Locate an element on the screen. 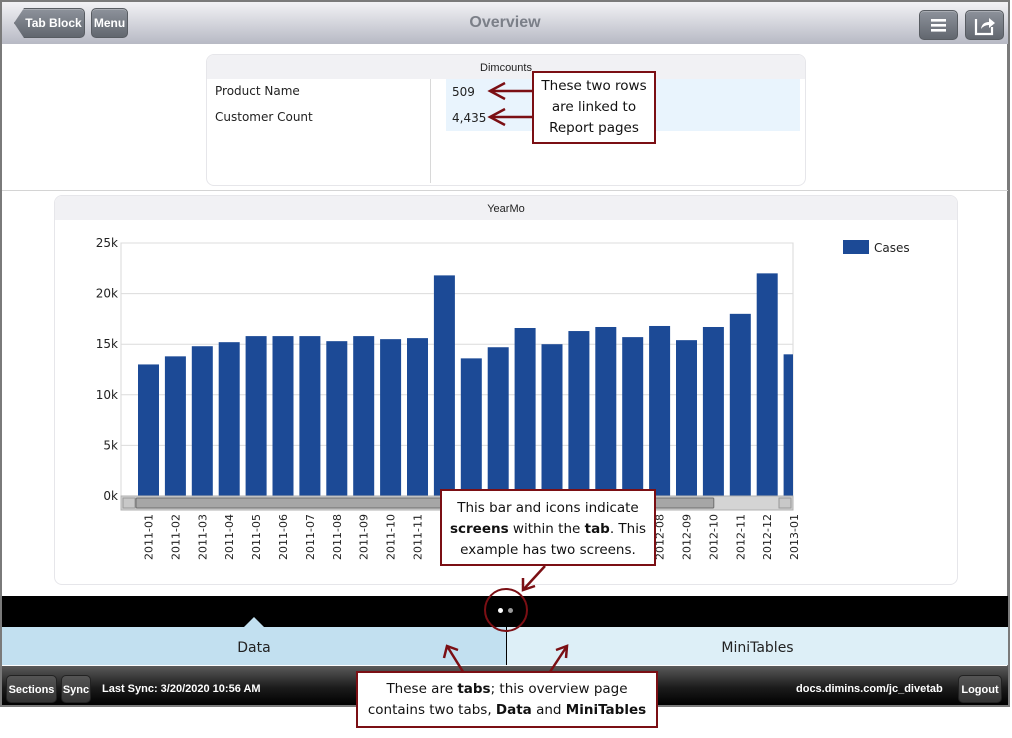 The image size is (1012, 738). site-url: docs.dimins.com/jc_divetab is located at coordinates (869, 689).